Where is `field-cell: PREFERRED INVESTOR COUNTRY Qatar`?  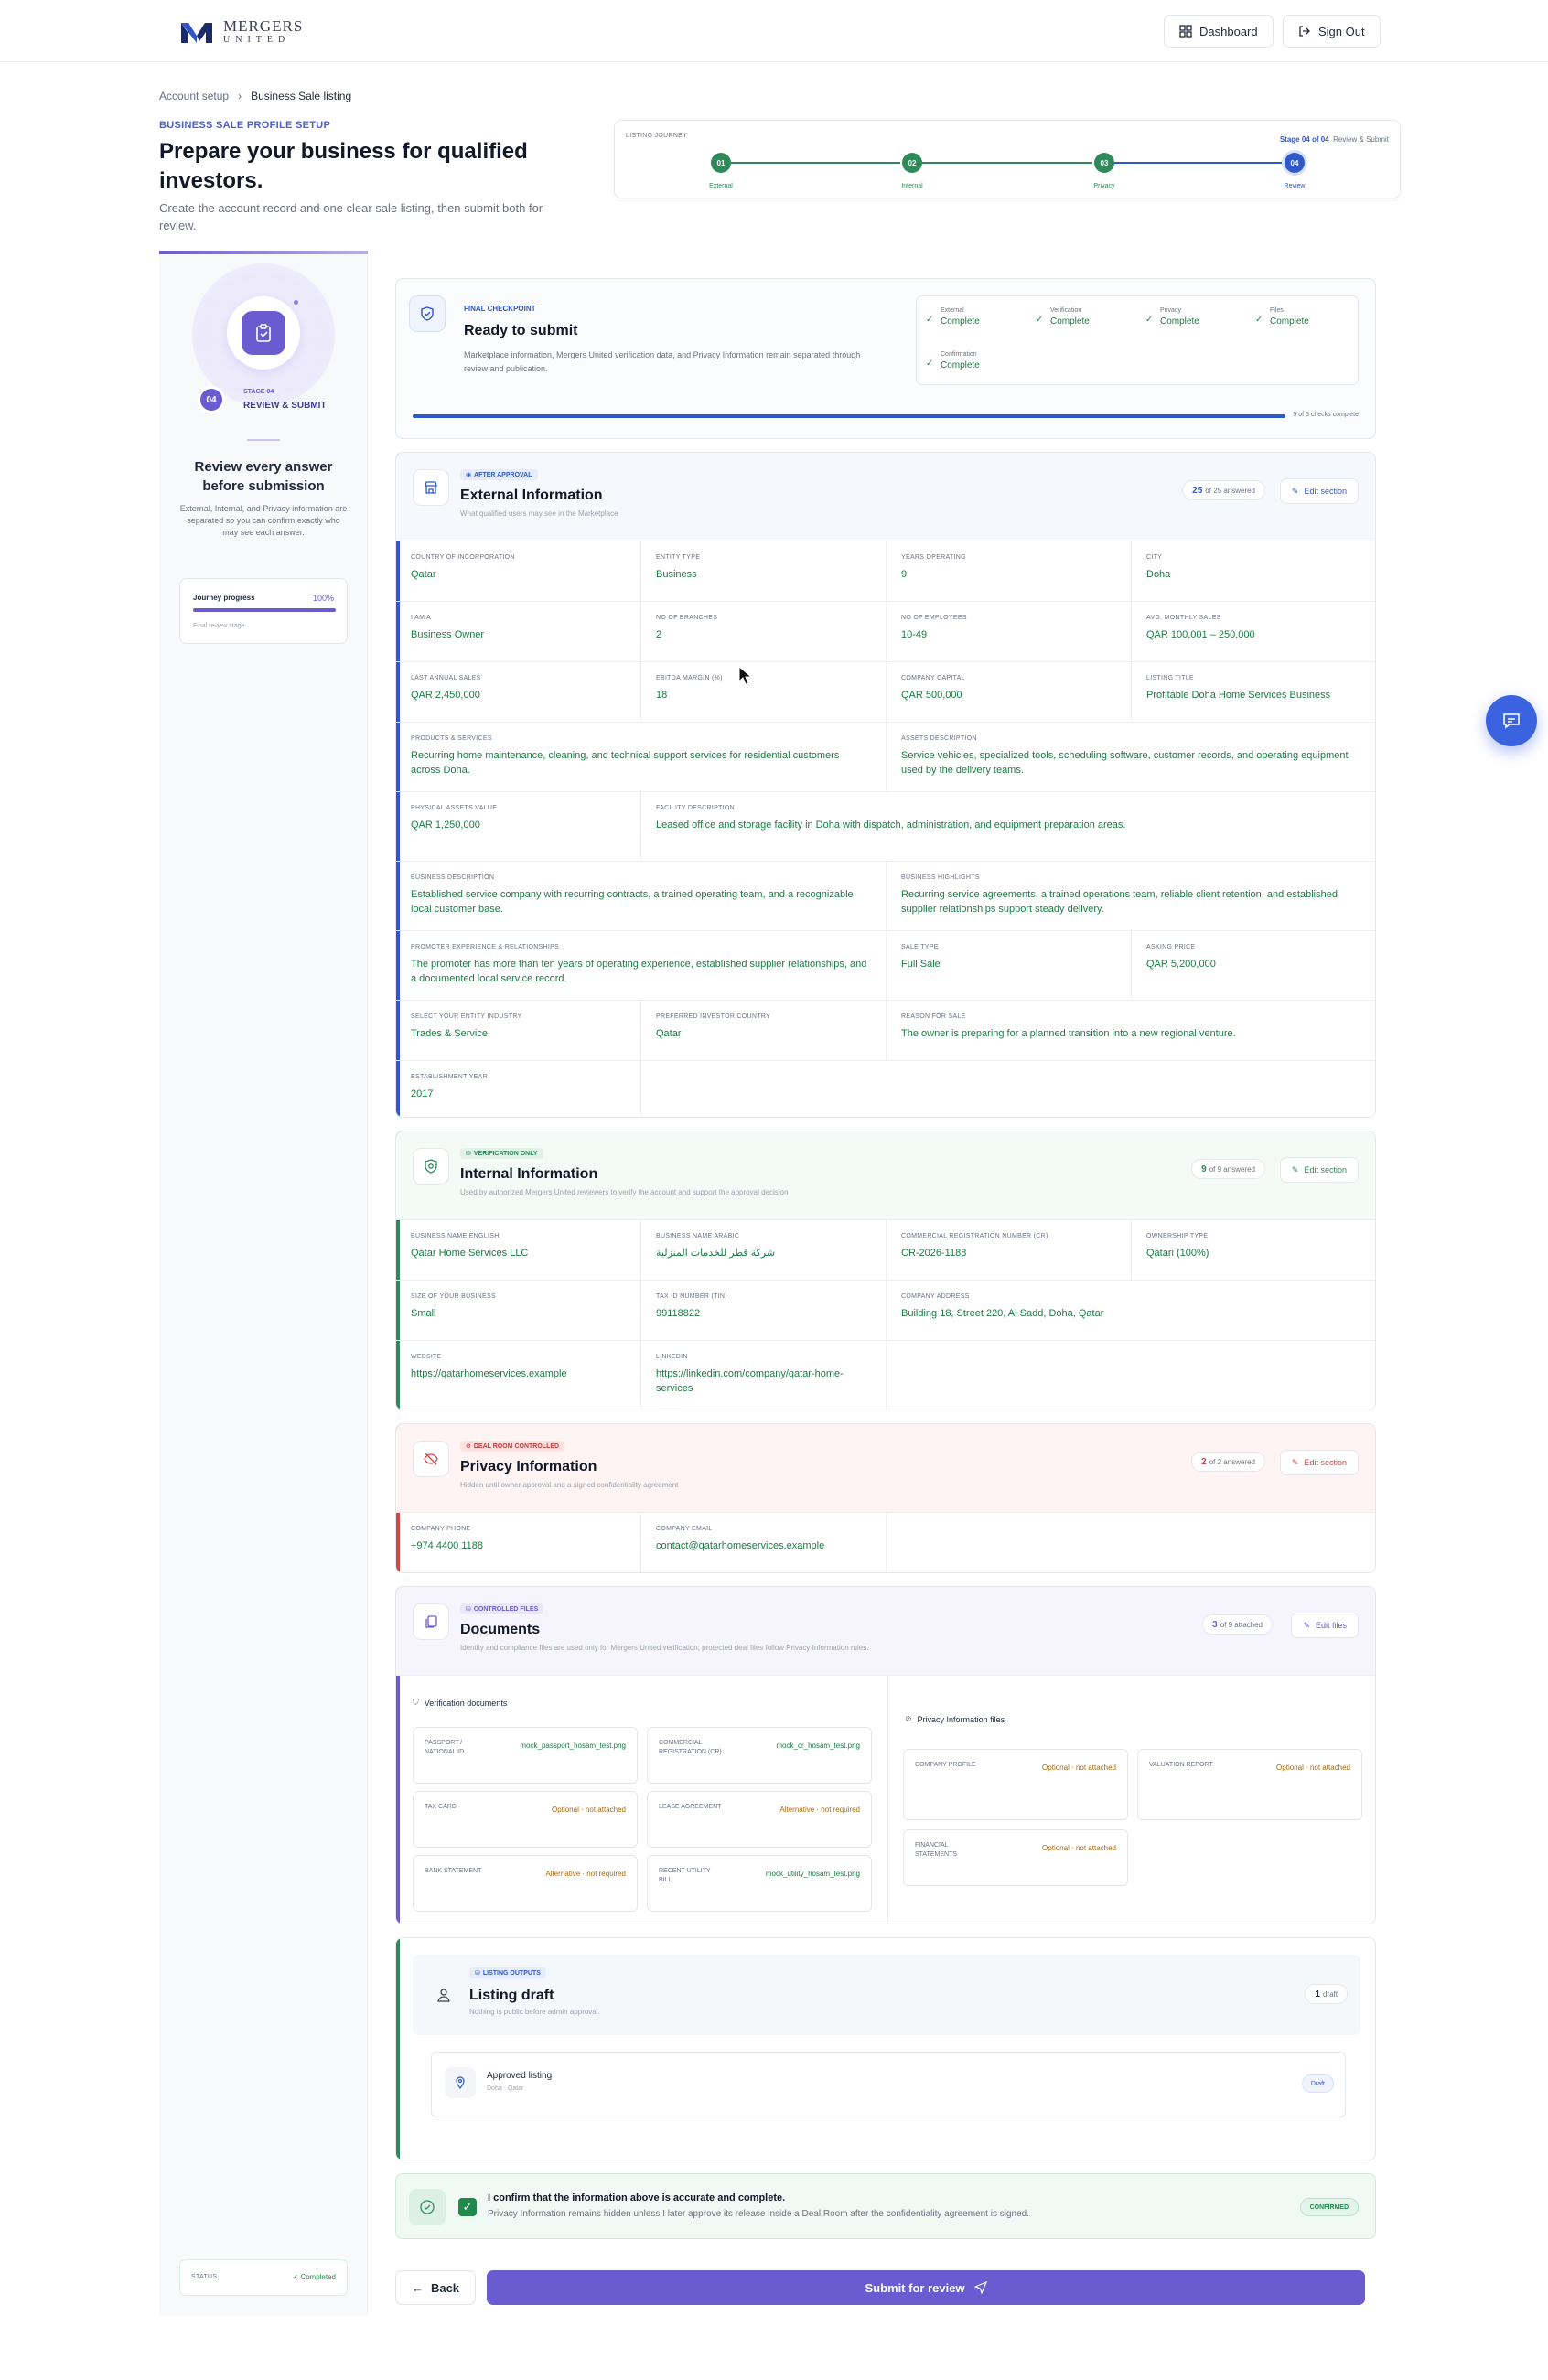
field-cell: PREFERRED INVESTOR COUNTRY Qatar is located at coordinates (764, 1031).